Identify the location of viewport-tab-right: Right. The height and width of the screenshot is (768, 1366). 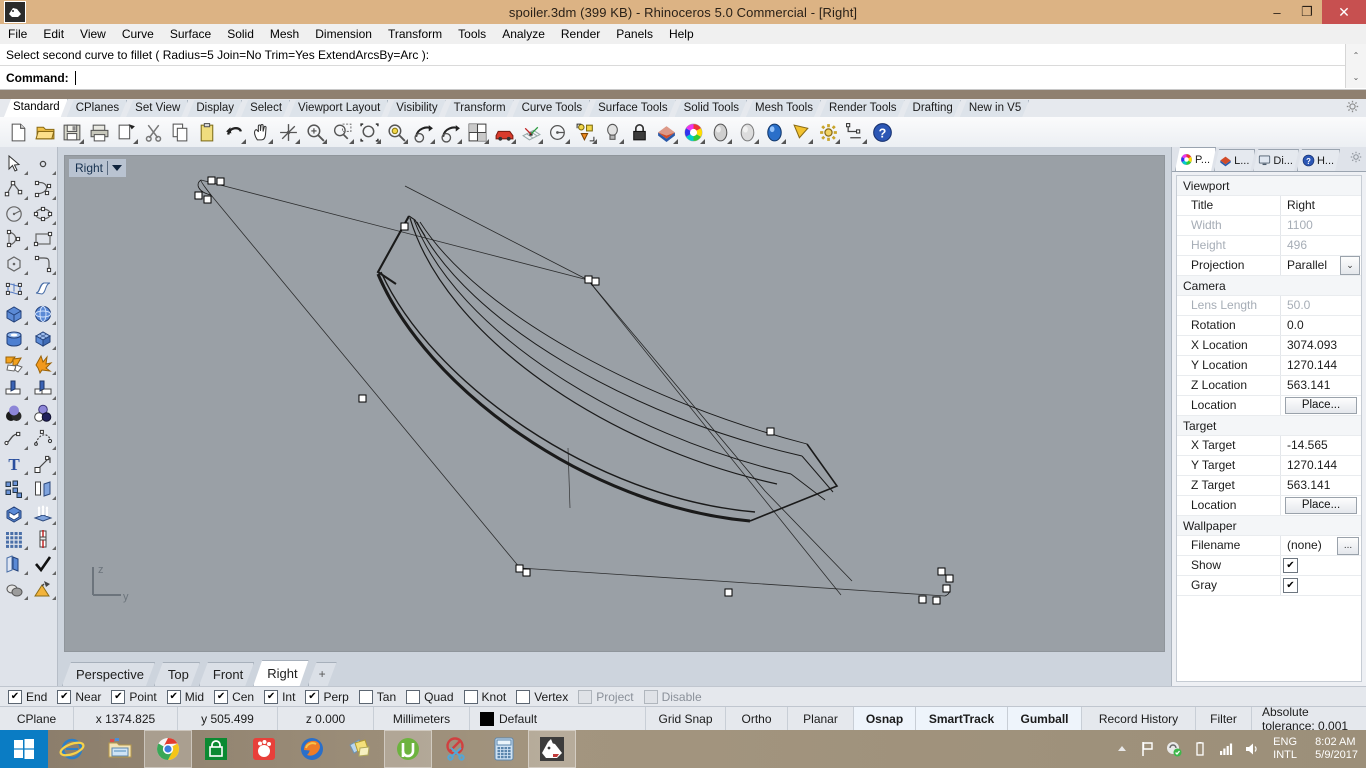
(280, 673).